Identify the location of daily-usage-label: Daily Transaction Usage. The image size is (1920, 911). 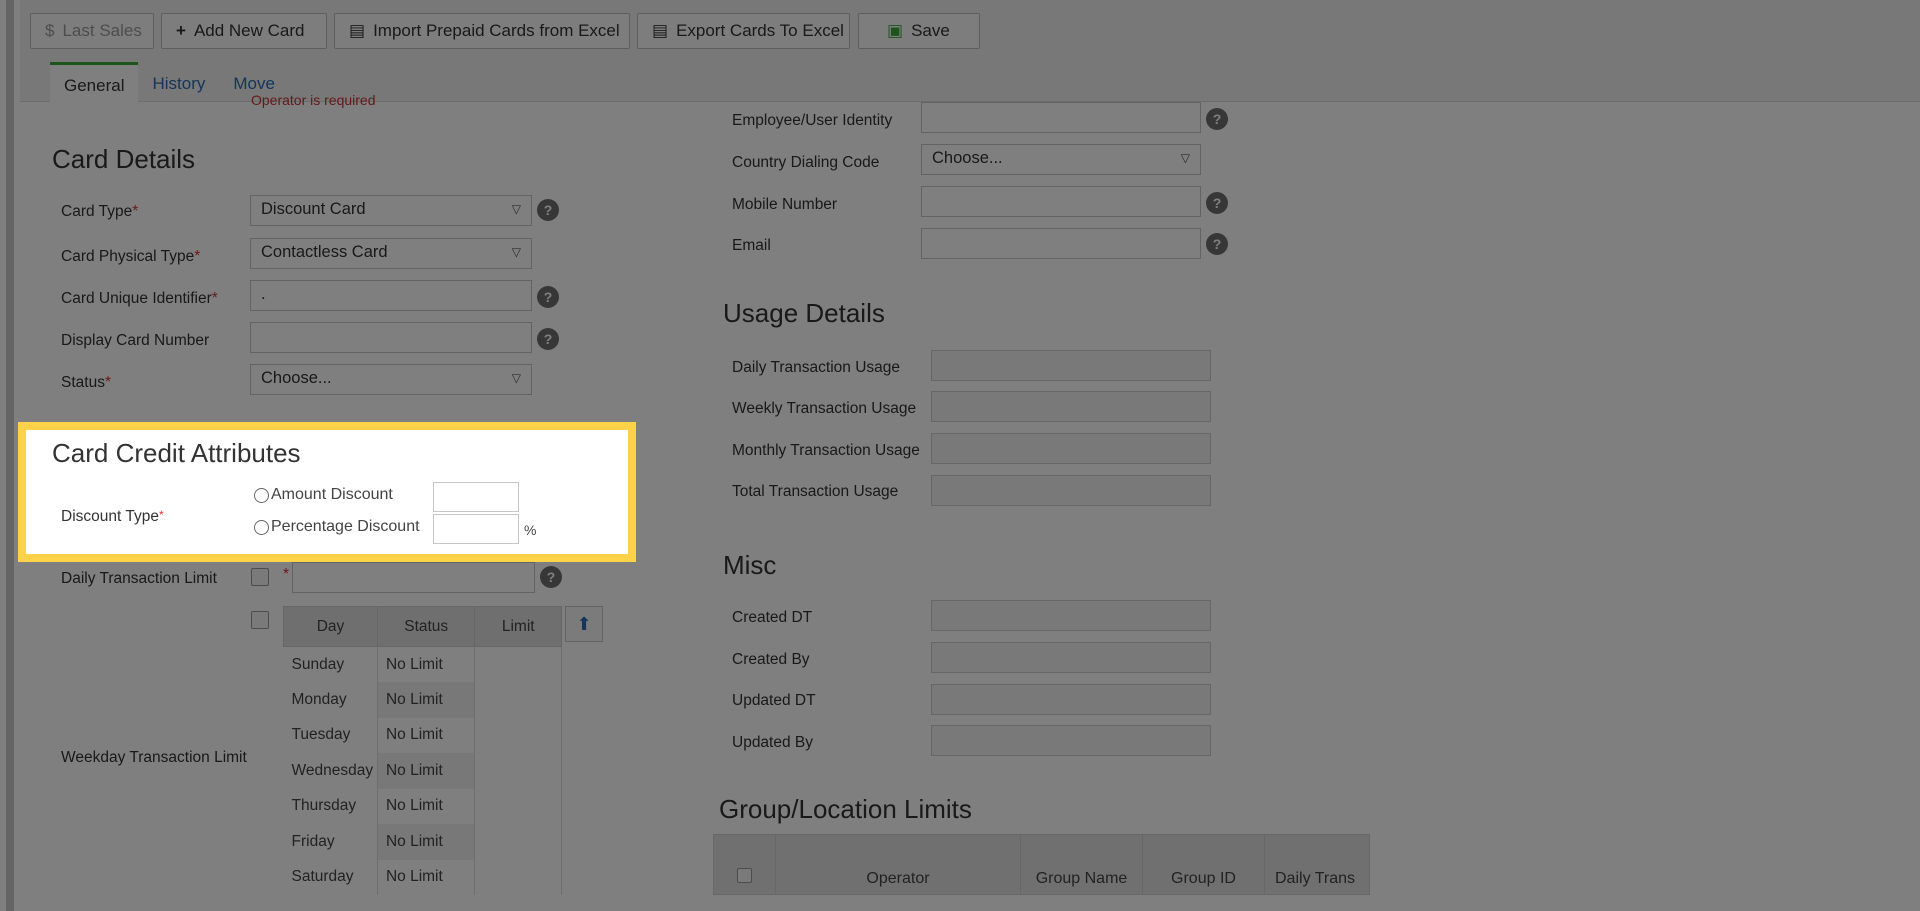
(816, 367).